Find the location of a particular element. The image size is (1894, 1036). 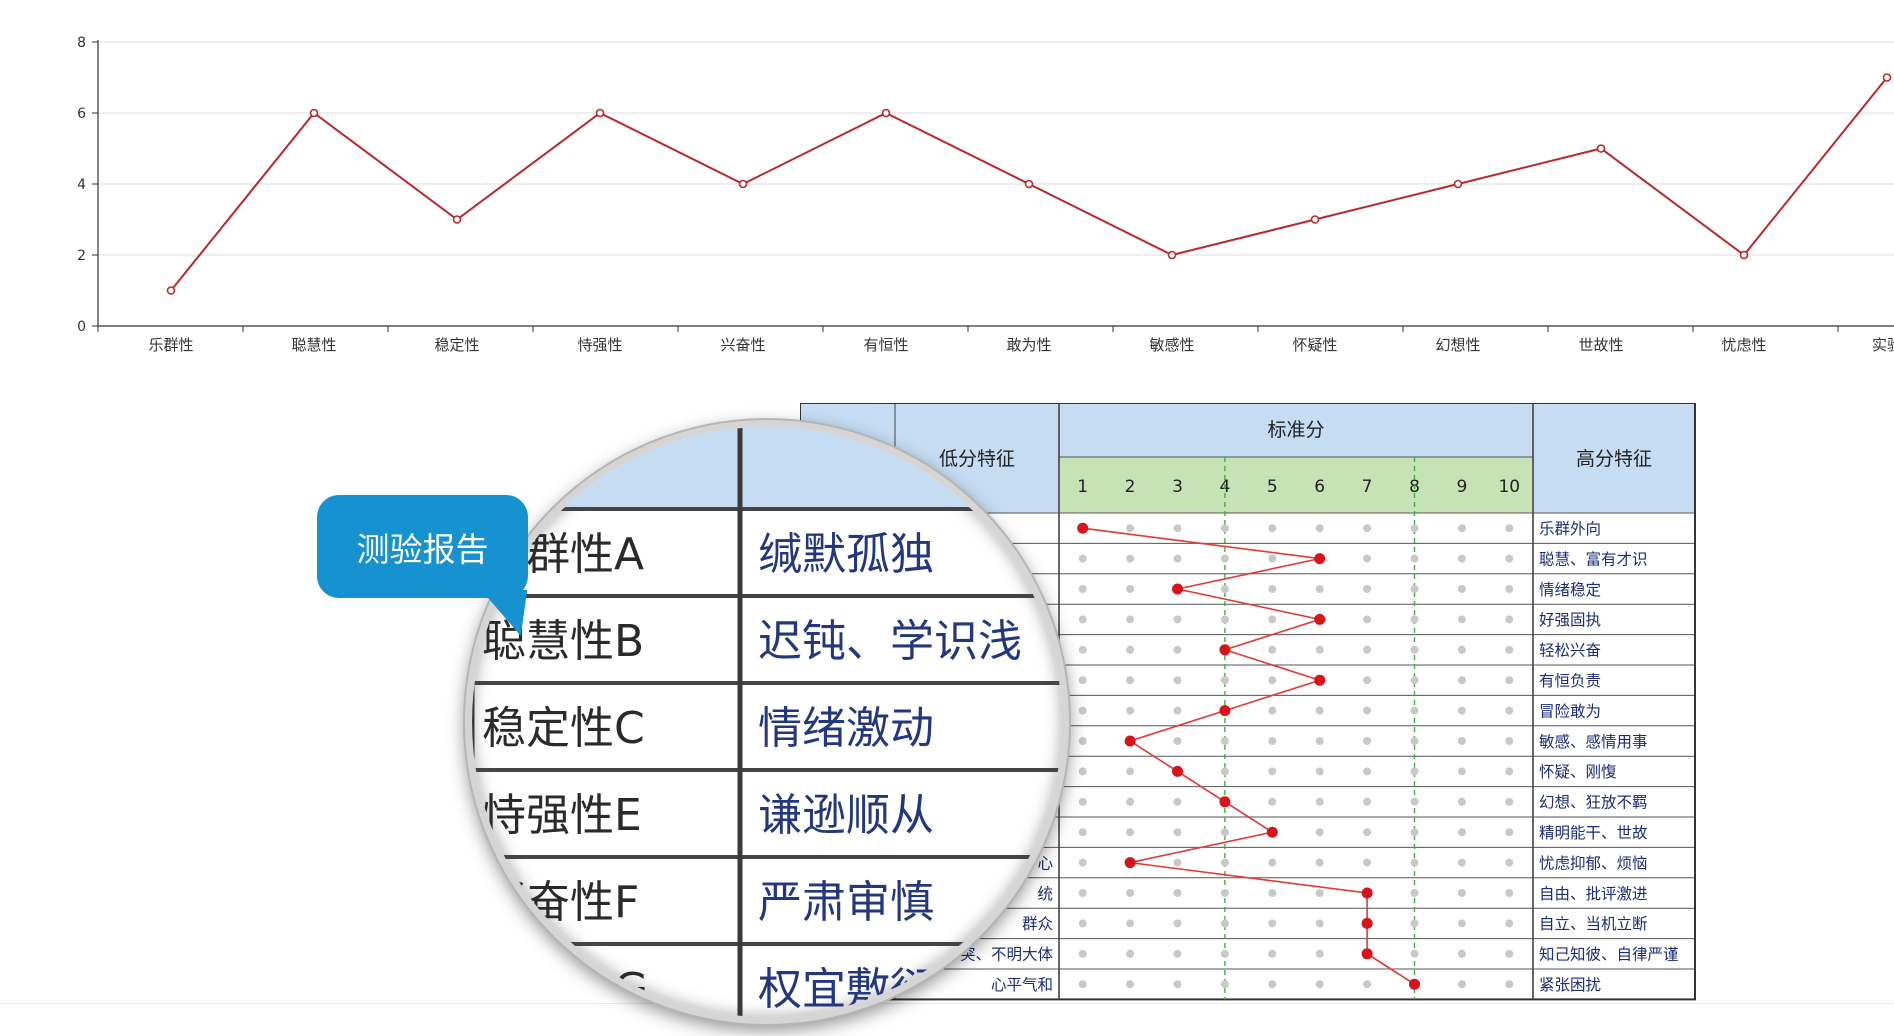

magnified-low-trait: 缄默孤独 is located at coordinates (846, 554).